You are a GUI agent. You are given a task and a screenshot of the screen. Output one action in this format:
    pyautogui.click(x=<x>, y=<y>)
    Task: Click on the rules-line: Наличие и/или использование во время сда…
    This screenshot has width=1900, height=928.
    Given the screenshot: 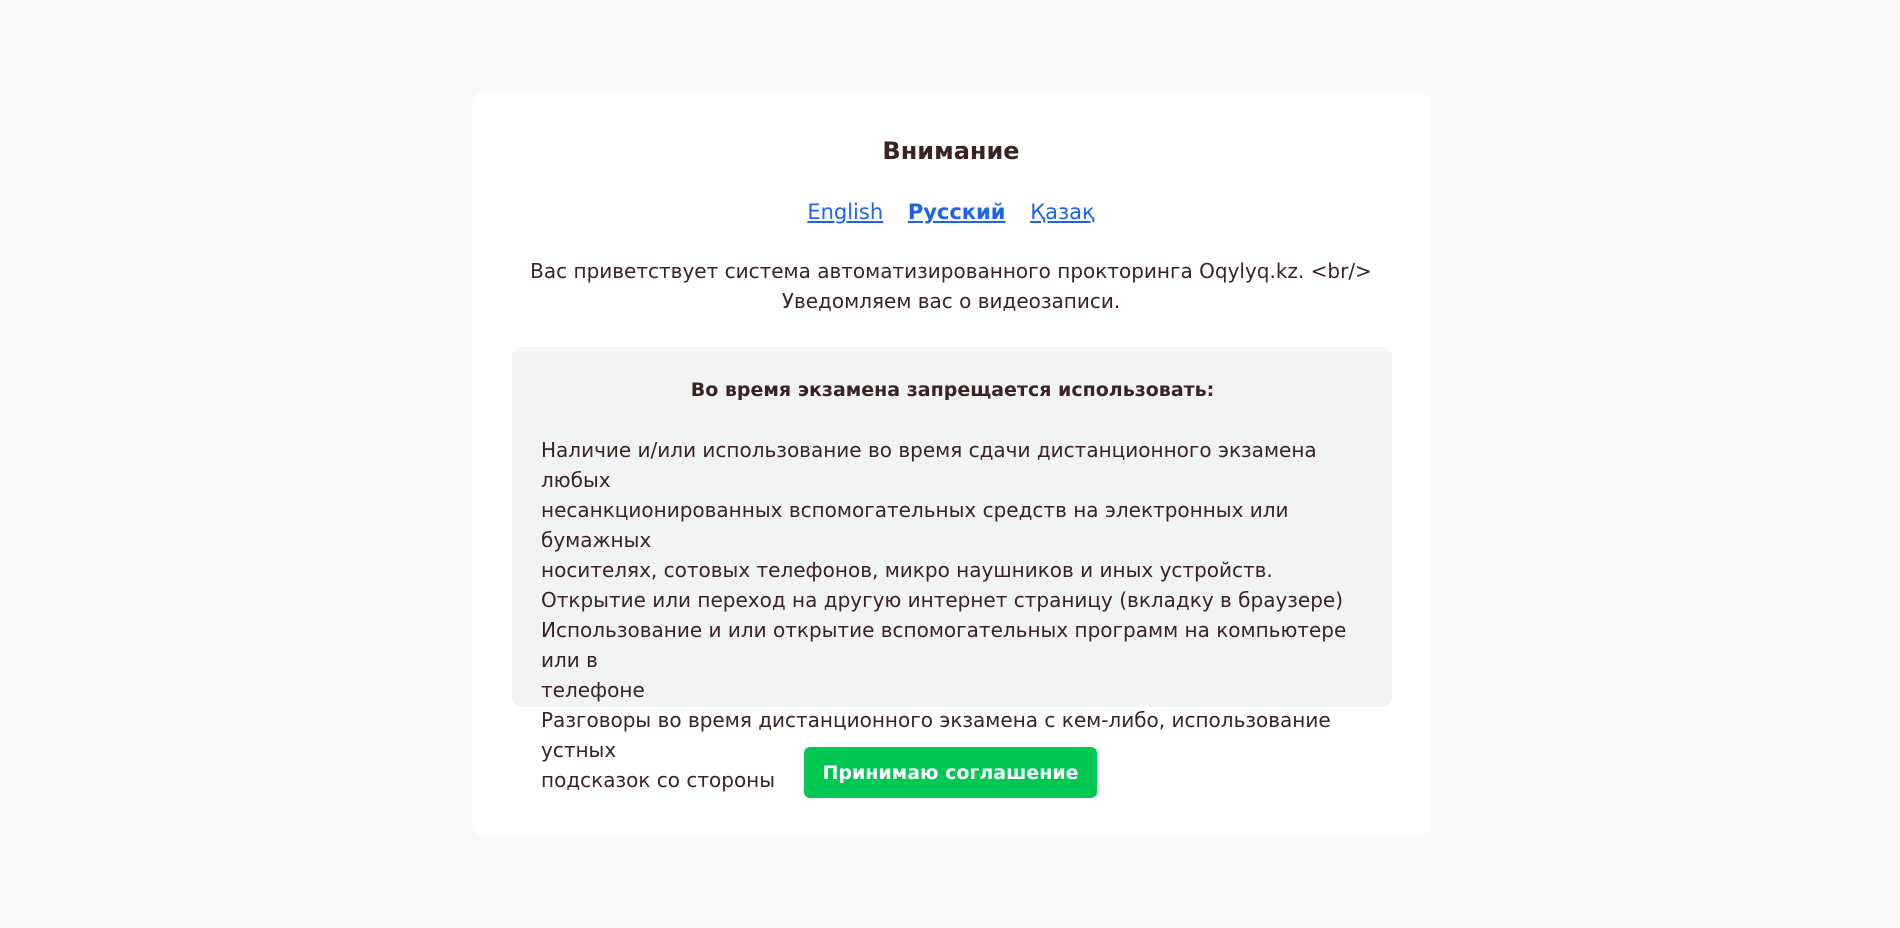 What is the action you would take?
    pyautogui.click(x=929, y=465)
    